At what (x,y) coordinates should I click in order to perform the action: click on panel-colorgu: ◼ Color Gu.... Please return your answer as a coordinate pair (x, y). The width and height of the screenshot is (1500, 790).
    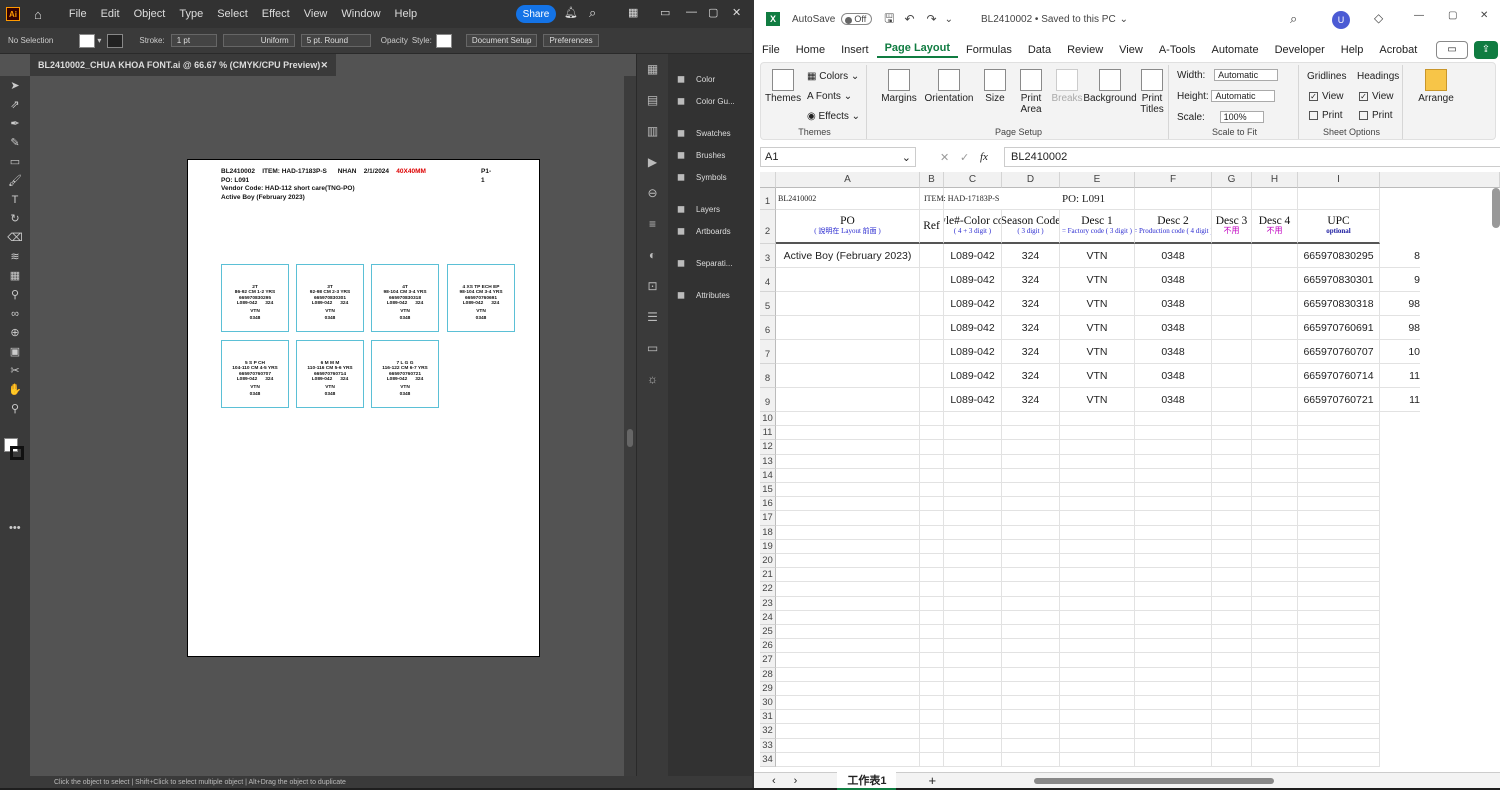
    Looking at the image, I should click on (710, 101).